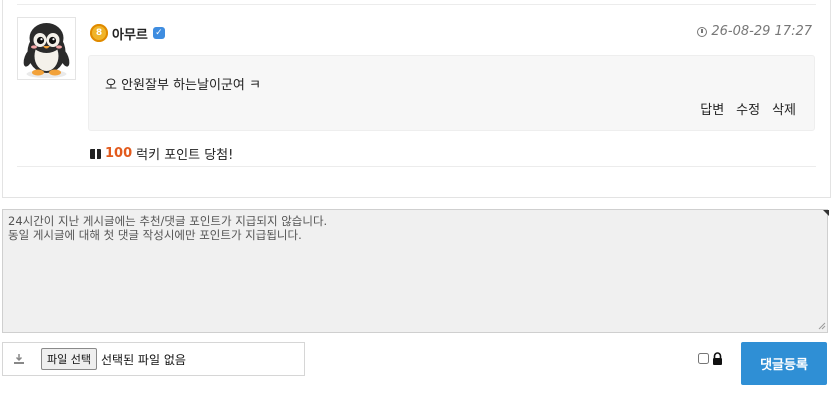 Image resolution: width=835 pixels, height=396 pixels. What do you see at coordinates (717, 358) in the screenshot?
I see `lock-icon` at bounding box center [717, 358].